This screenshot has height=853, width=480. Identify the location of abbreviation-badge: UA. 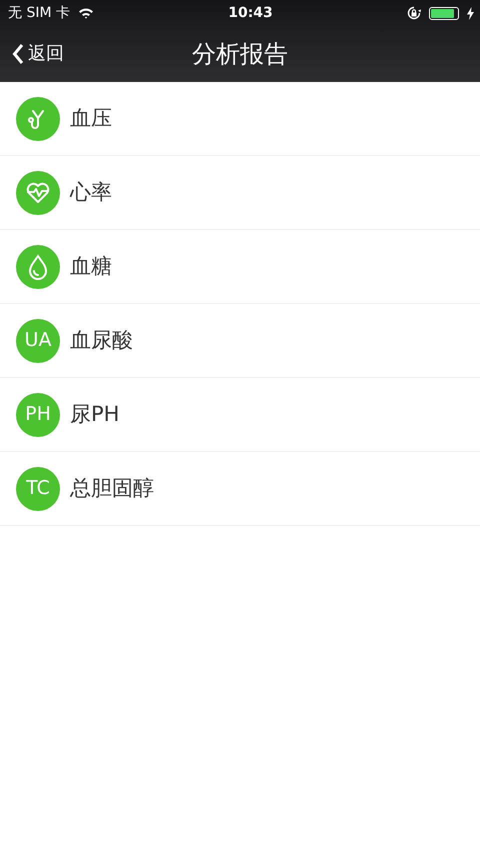
(38, 340).